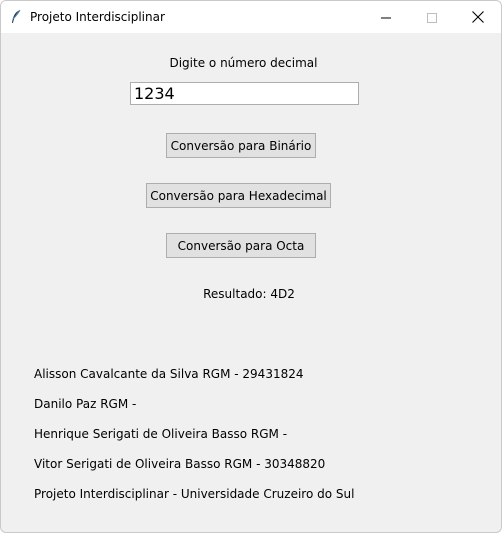 This screenshot has height=533, width=502. Describe the element at coordinates (249, 294) in the screenshot. I see `result-label: Resultado: 4D2` at that location.